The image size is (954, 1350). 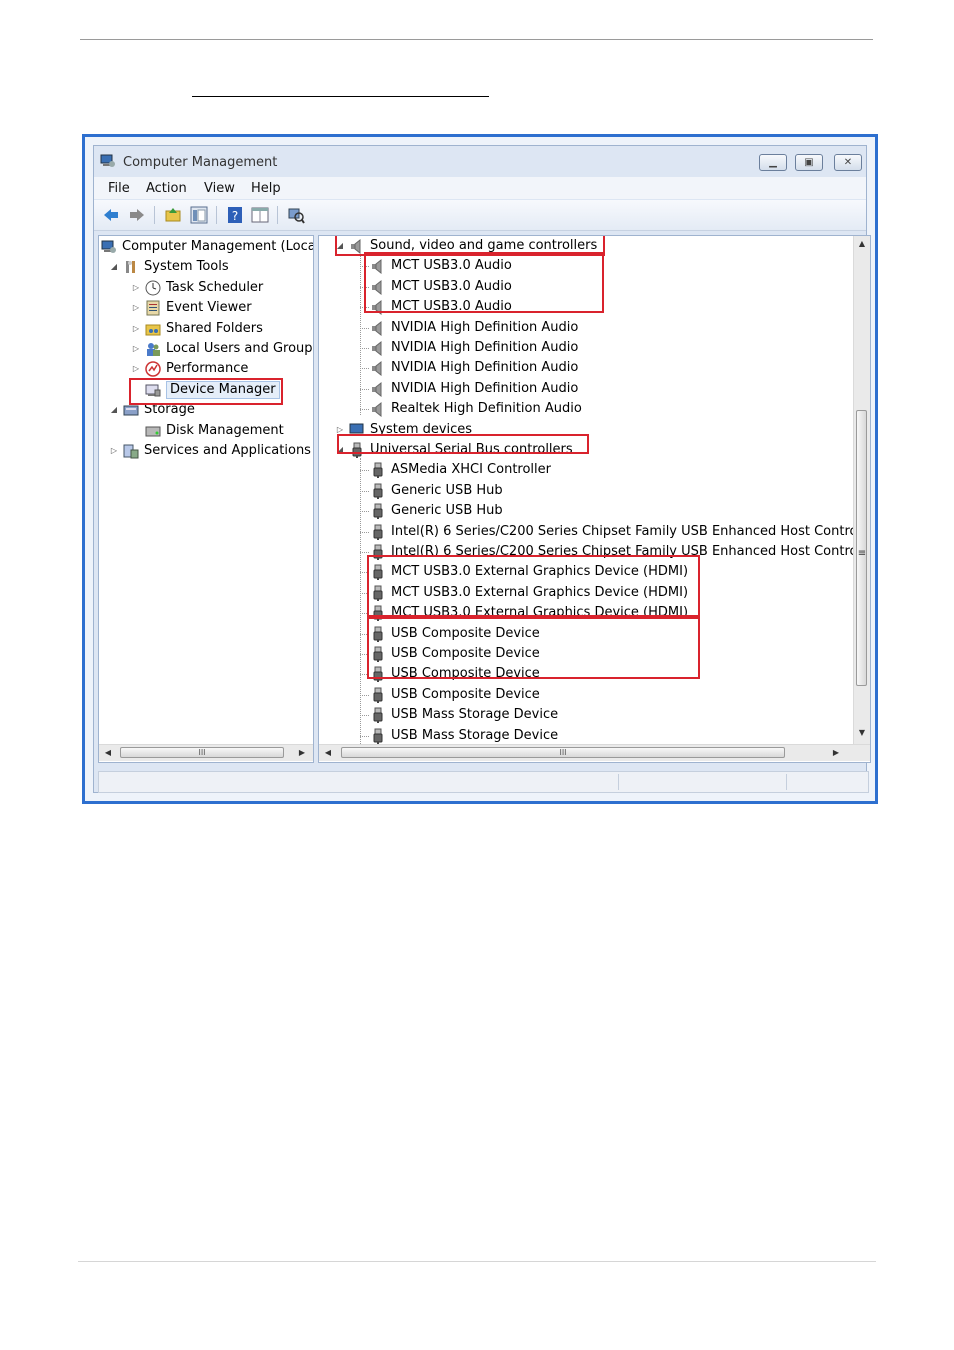 What do you see at coordinates (206, 288) in the screenshot?
I see `console-tree-item-row: ▷ Task Scheduler` at bounding box center [206, 288].